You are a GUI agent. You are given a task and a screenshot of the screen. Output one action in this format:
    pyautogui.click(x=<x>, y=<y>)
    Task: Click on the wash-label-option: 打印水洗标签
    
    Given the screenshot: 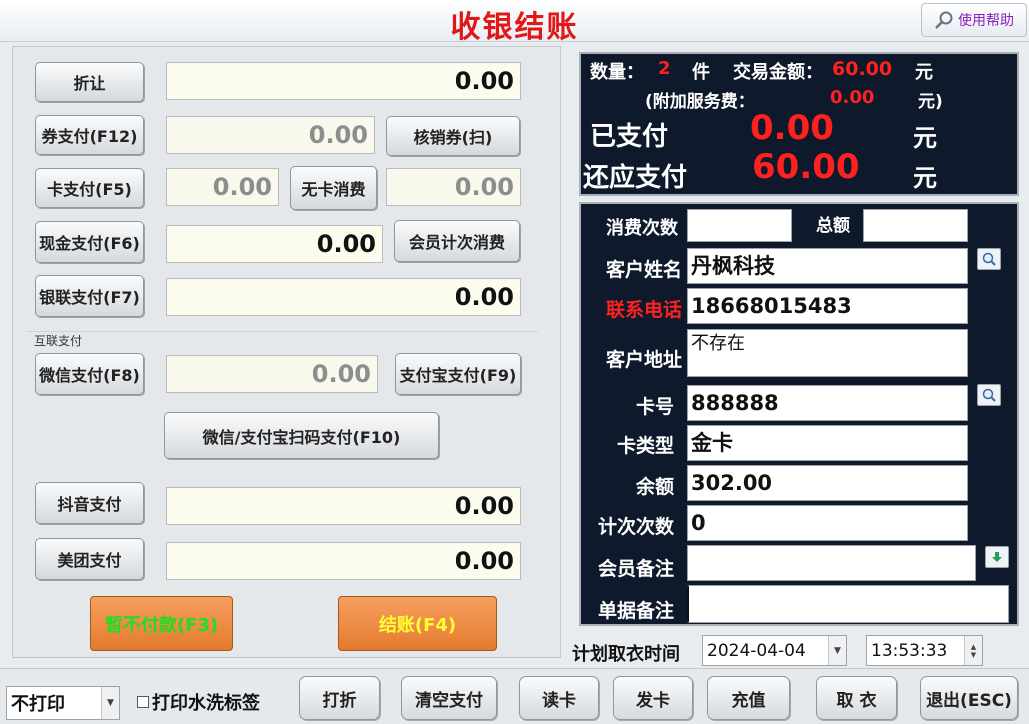 What is the action you would take?
    pyautogui.click(x=198, y=702)
    